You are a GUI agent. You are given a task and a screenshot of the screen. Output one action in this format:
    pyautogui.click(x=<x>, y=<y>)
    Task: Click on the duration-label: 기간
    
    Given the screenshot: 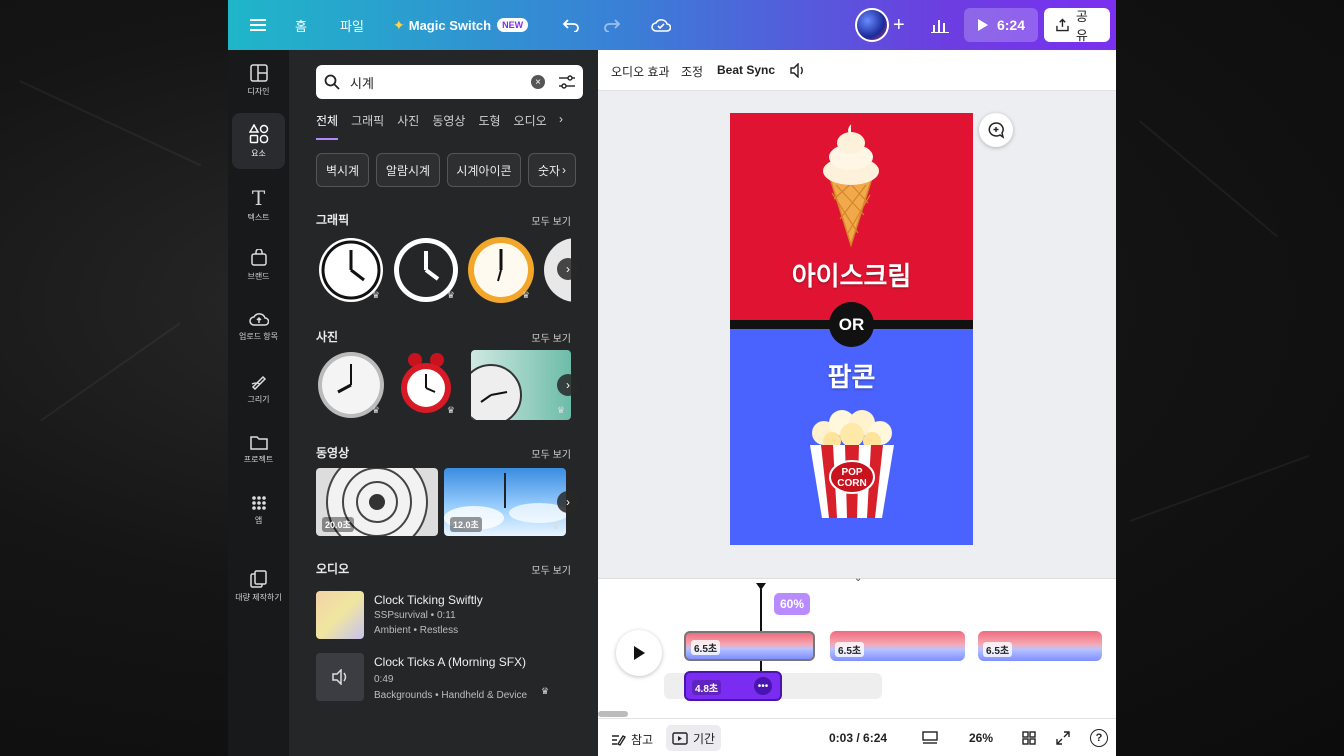 What is the action you would take?
    pyautogui.click(x=704, y=738)
    